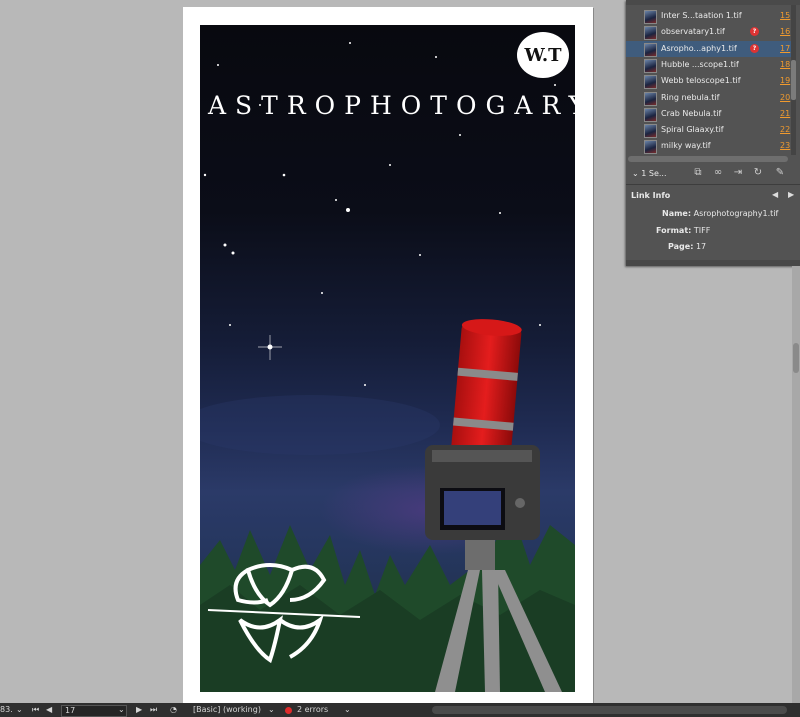 Image resolution: width=800 pixels, height=717 pixels. What do you see at coordinates (713, 196) in the screenshot?
I see `link-info-header: Link Info ◀ ▶` at bounding box center [713, 196].